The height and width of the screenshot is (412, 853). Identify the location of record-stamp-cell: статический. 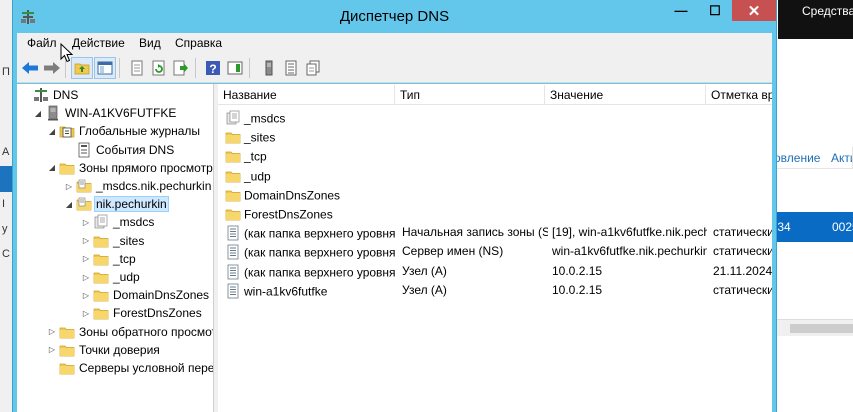
(742, 251).